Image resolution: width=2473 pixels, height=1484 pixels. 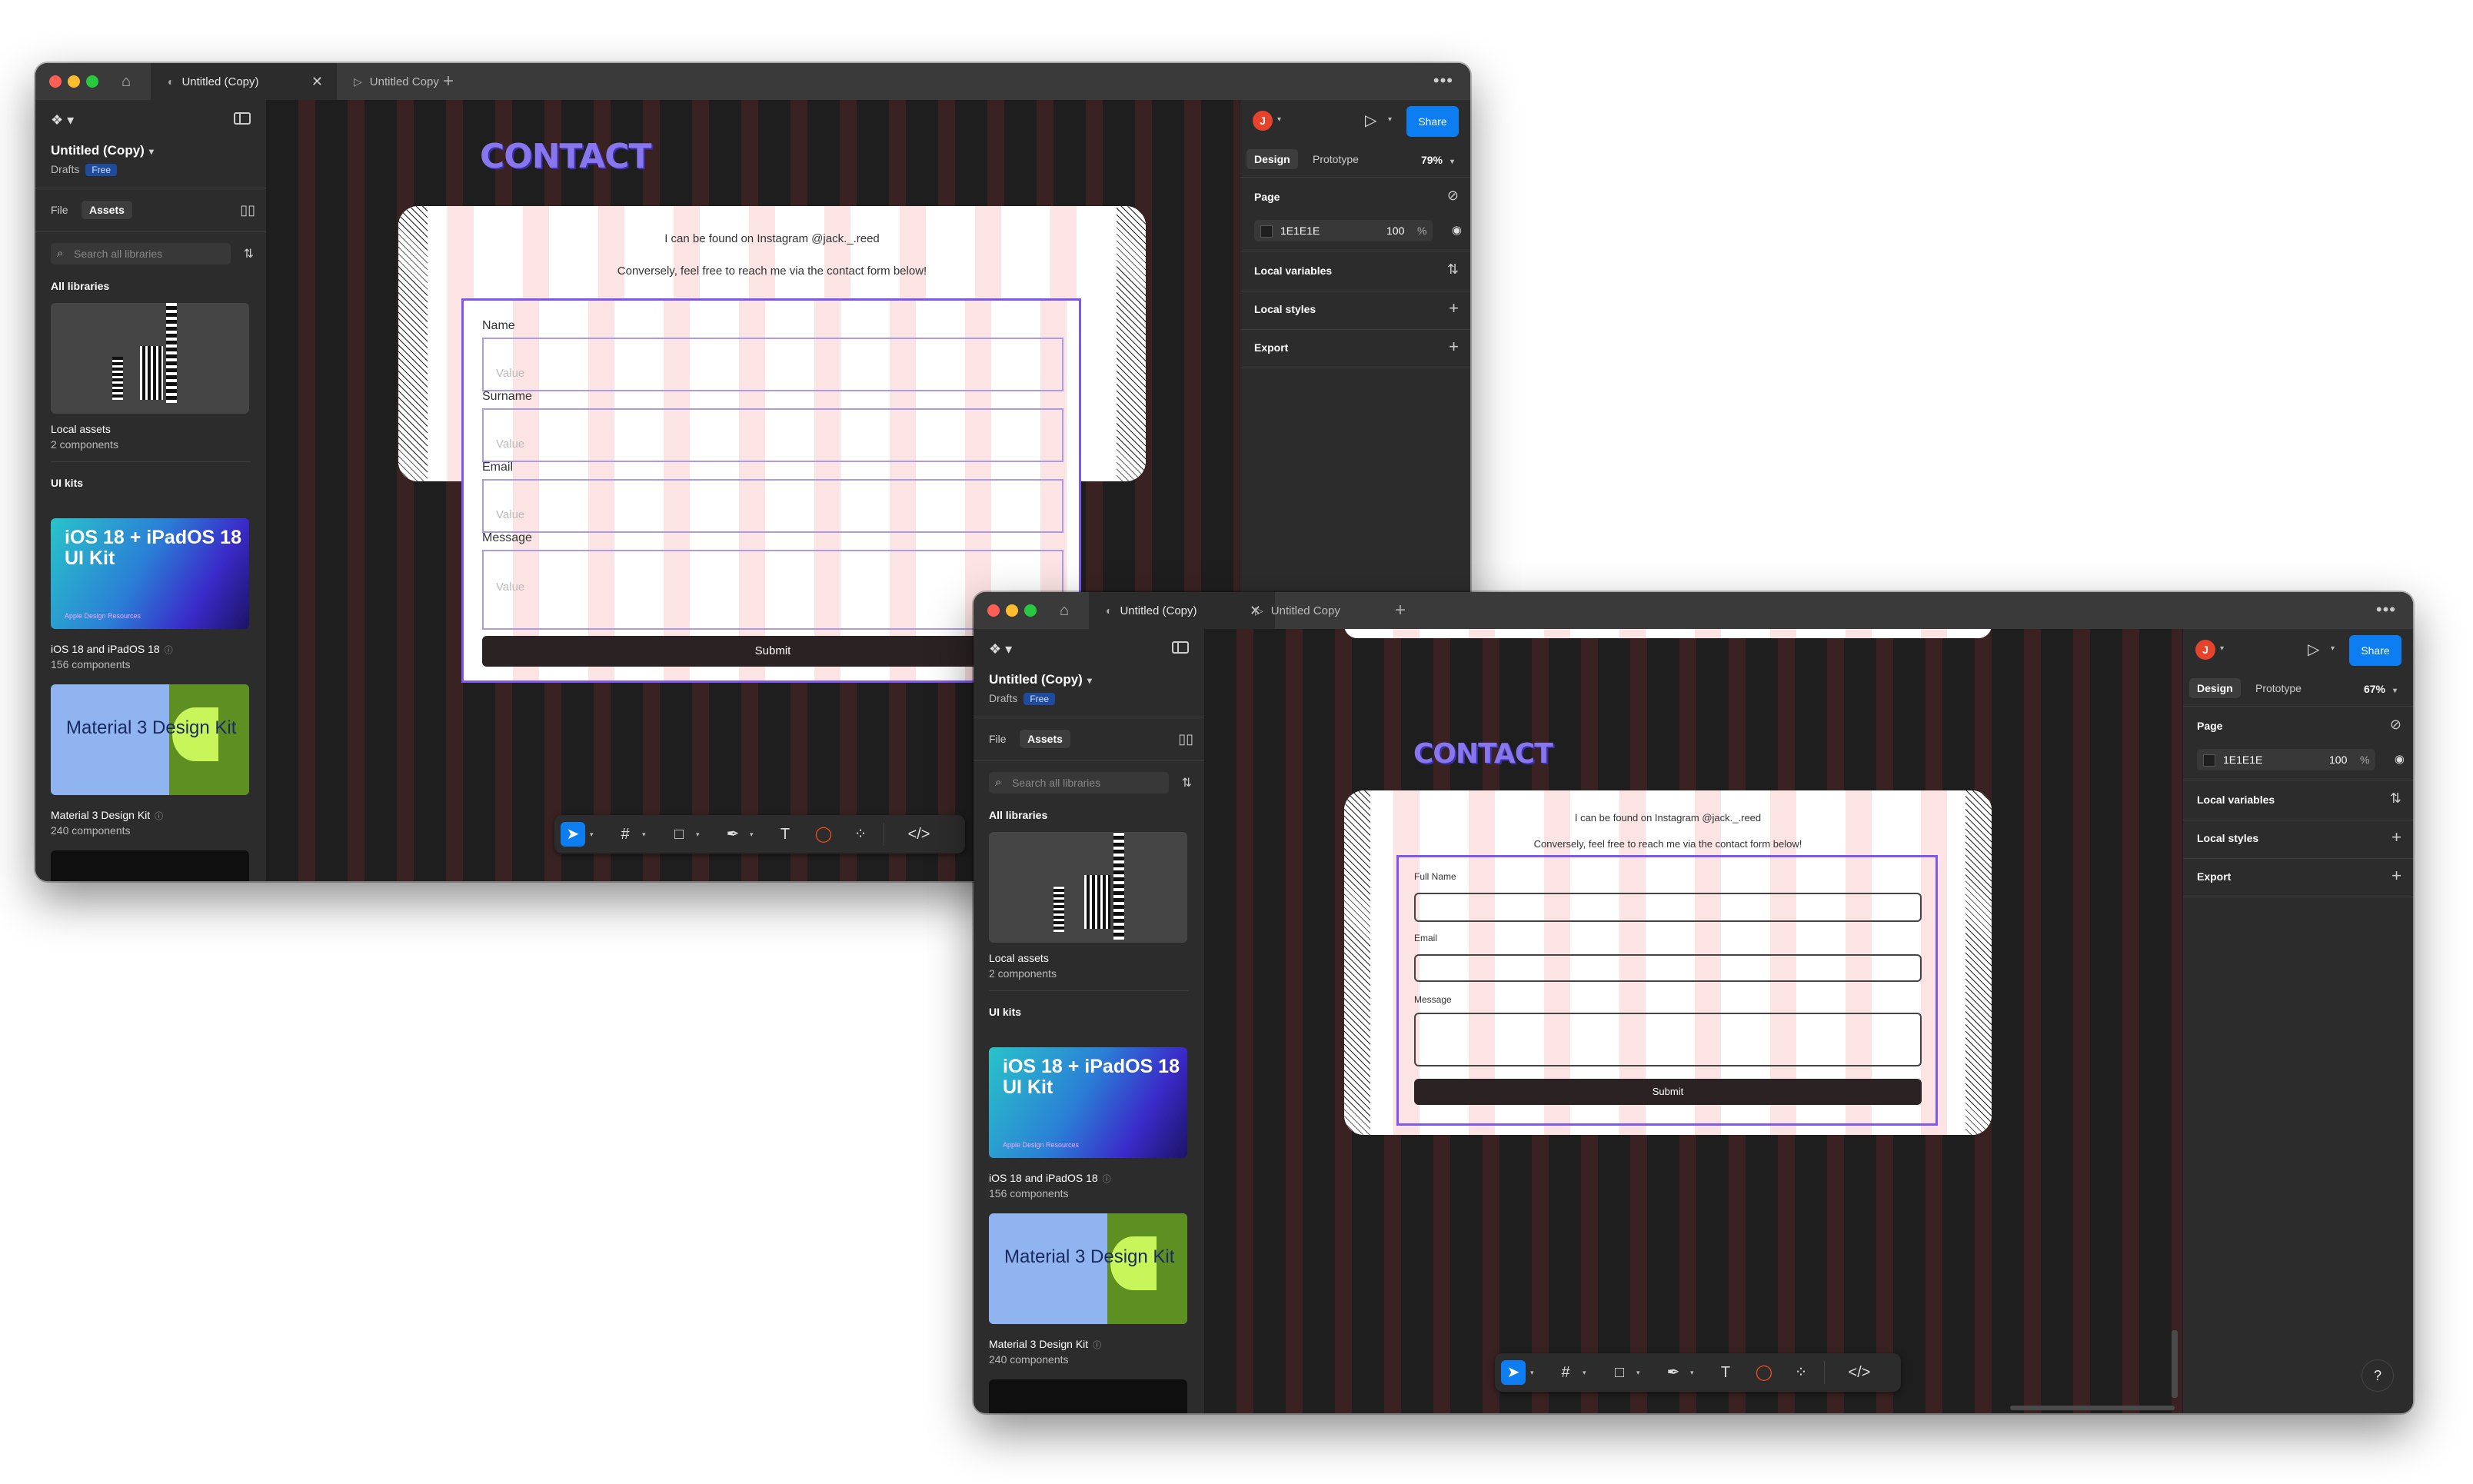 I want to click on tab-active-file: ◐ Untitled (Copy) ✕, so click(x=244, y=82).